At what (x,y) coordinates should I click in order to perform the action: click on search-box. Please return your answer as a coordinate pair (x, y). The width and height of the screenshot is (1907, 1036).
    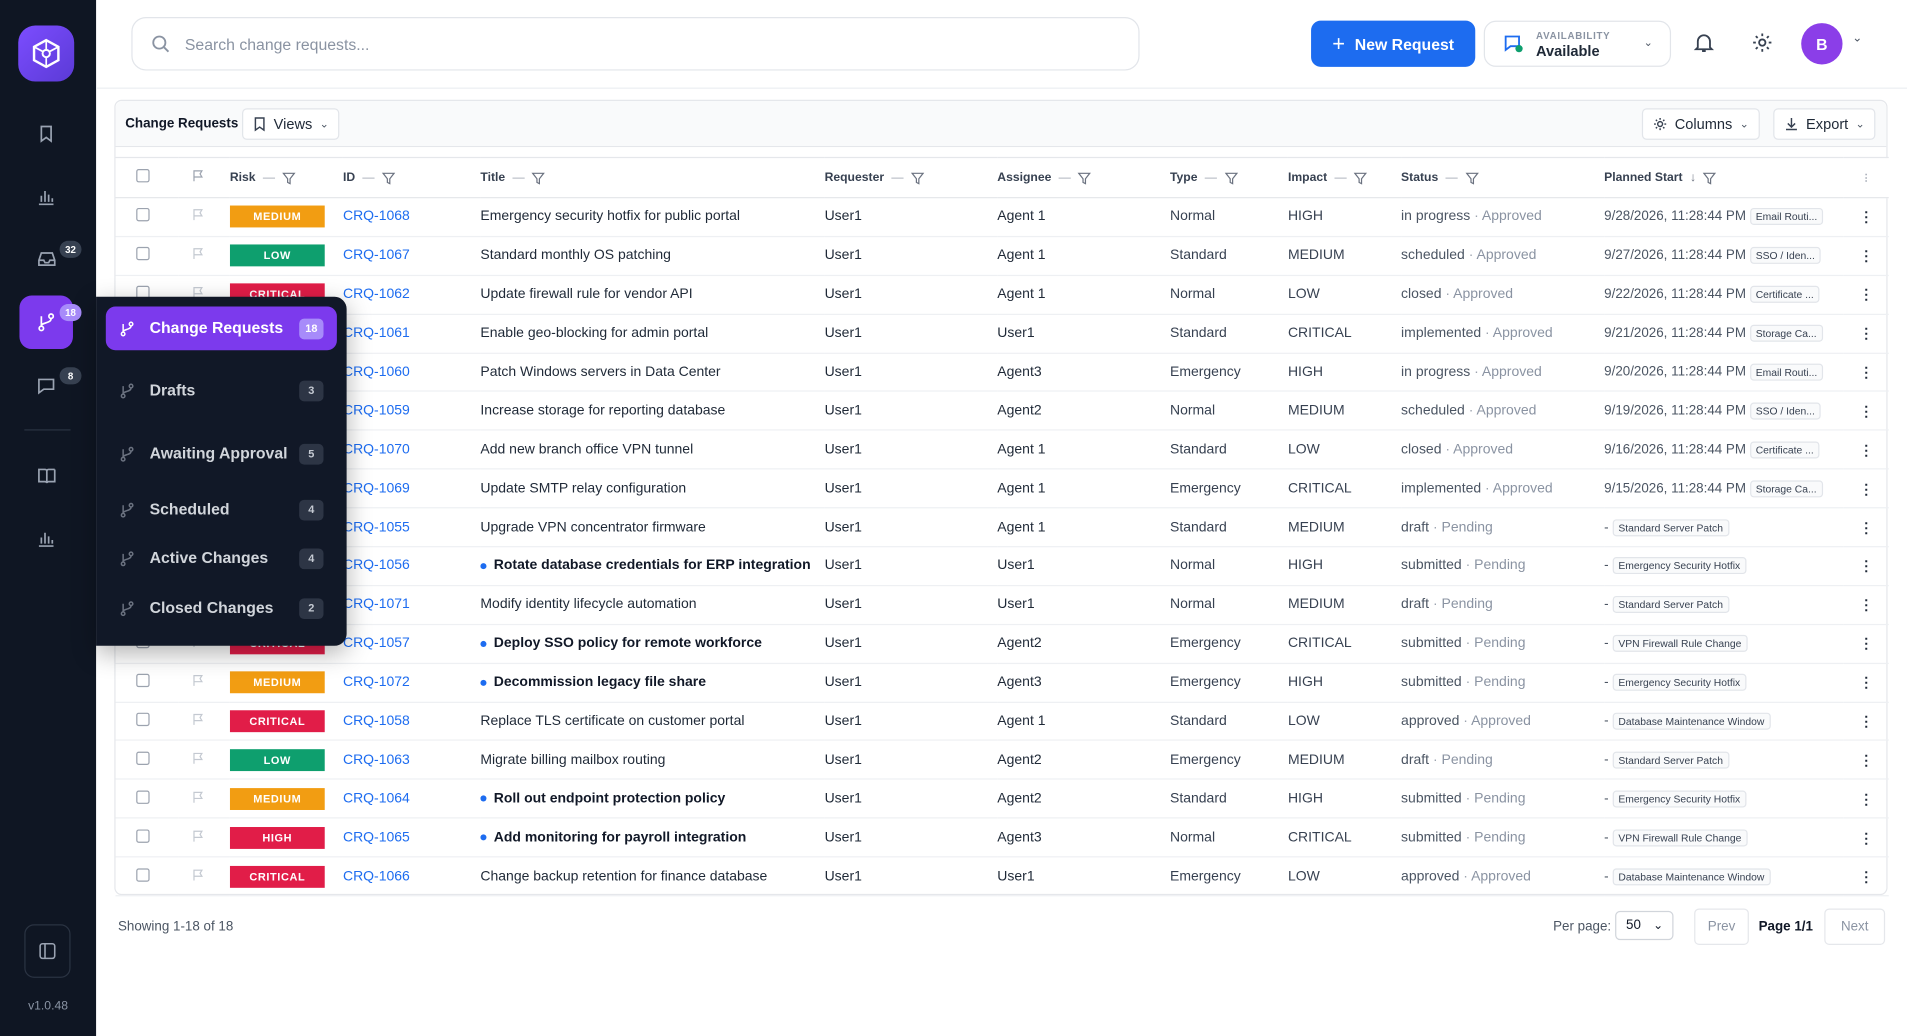
    Looking at the image, I should click on (635, 44).